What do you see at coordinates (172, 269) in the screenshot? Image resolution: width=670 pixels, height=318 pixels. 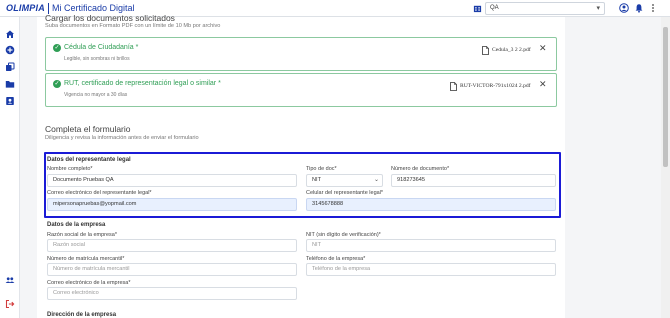 I see `registration-input: Número de matrícula mercantil` at bounding box center [172, 269].